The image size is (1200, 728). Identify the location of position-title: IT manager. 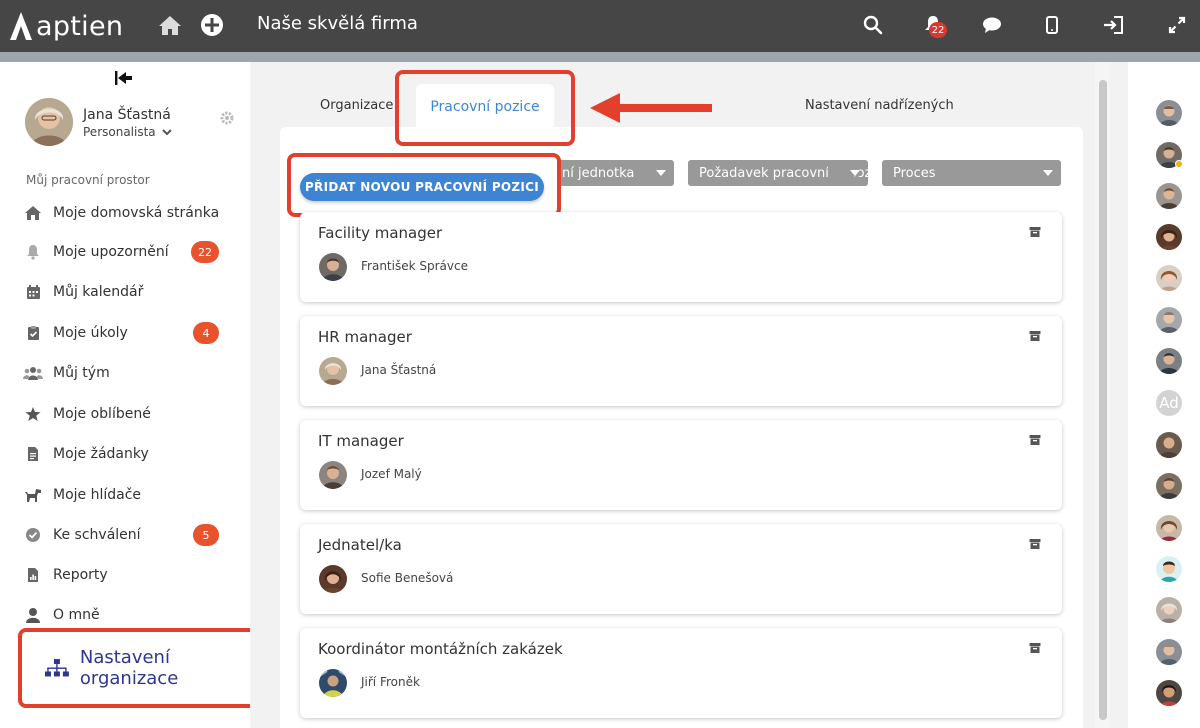
(361, 441).